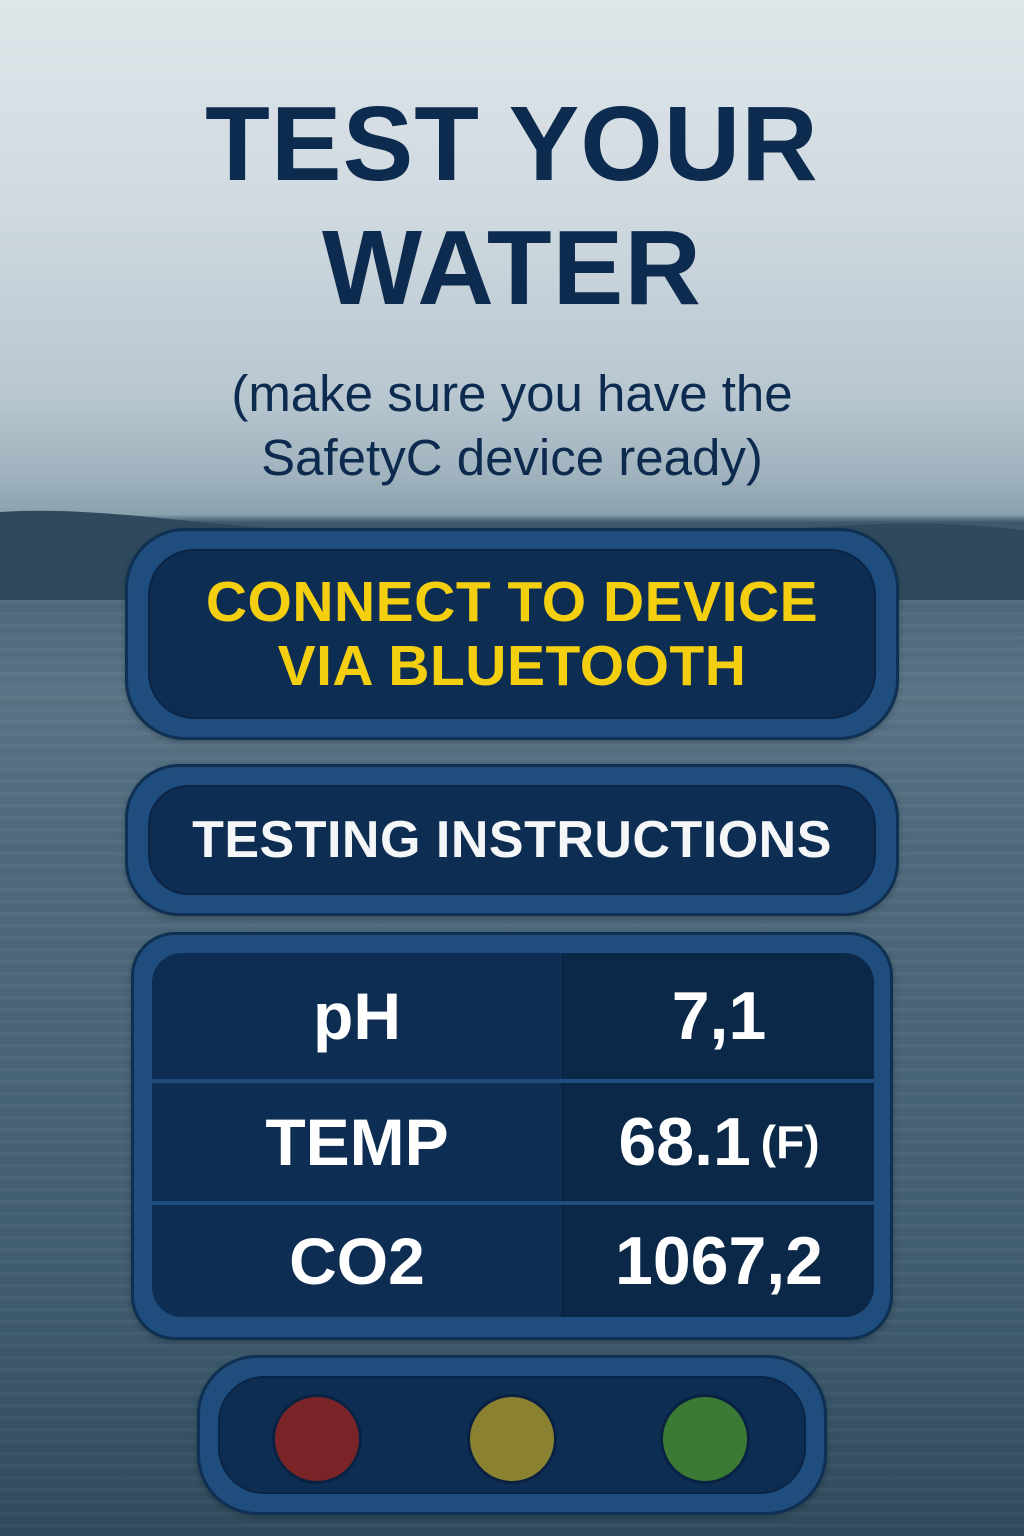 The image size is (1024, 1536). I want to click on testing-instructions-button: TESTING INSTRUCTIONS, so click(512, 840).